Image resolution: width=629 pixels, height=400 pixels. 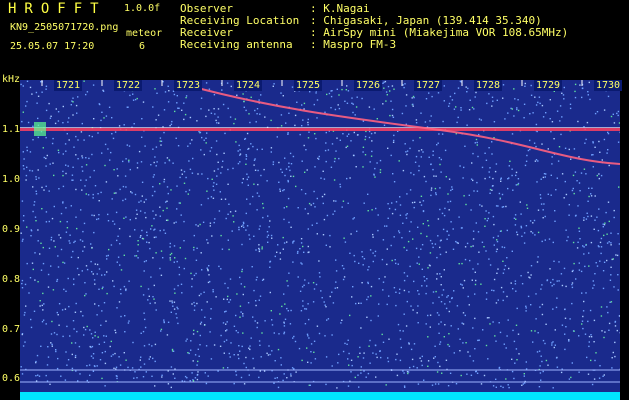 What do you see at coordinates (40, 129) in the screenshot?
I see `carrier-burst` at bounding box center [40, 129].